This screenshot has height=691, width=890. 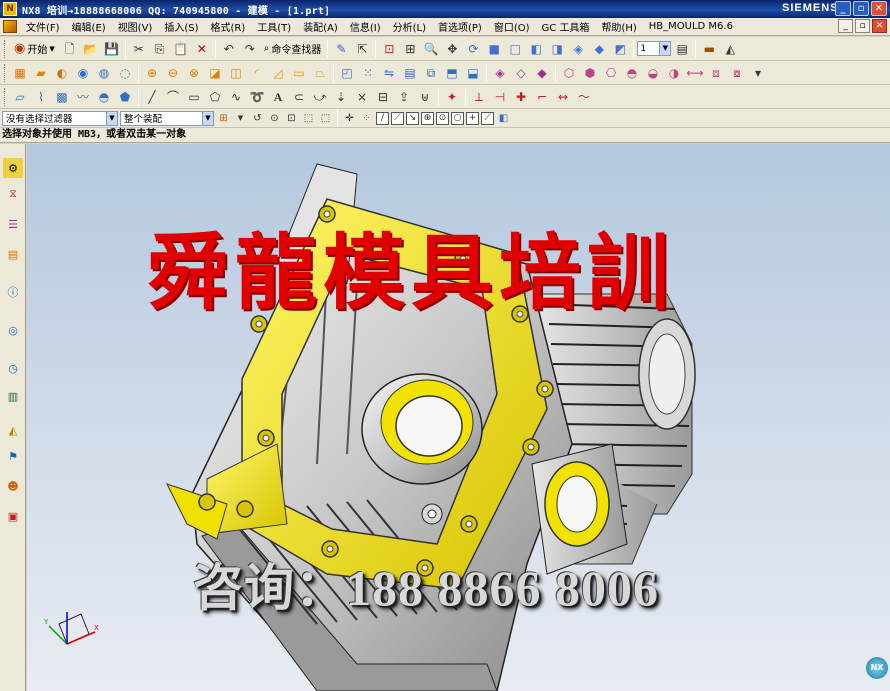 What do you see at coordinates (563, 97) in the screenshot?
I see `curve-length-icon: ↔` at bounding box center [563, 97].